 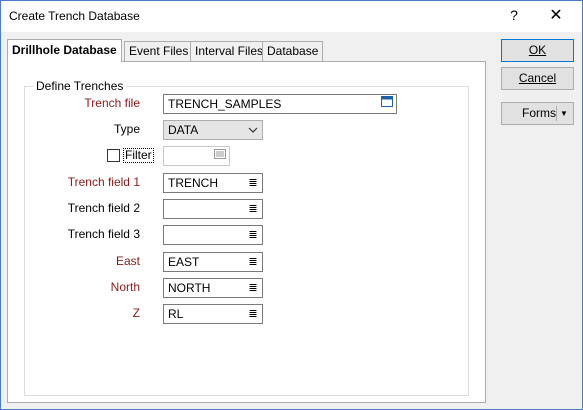 I want to click on trench-field-1-value: TRENCH, so click(x=193, y=183).